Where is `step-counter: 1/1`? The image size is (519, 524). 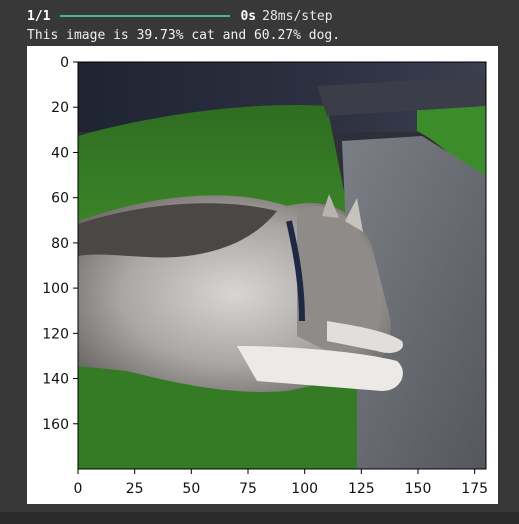
step-counter: 1/1 is located at coordinates (39, 16).